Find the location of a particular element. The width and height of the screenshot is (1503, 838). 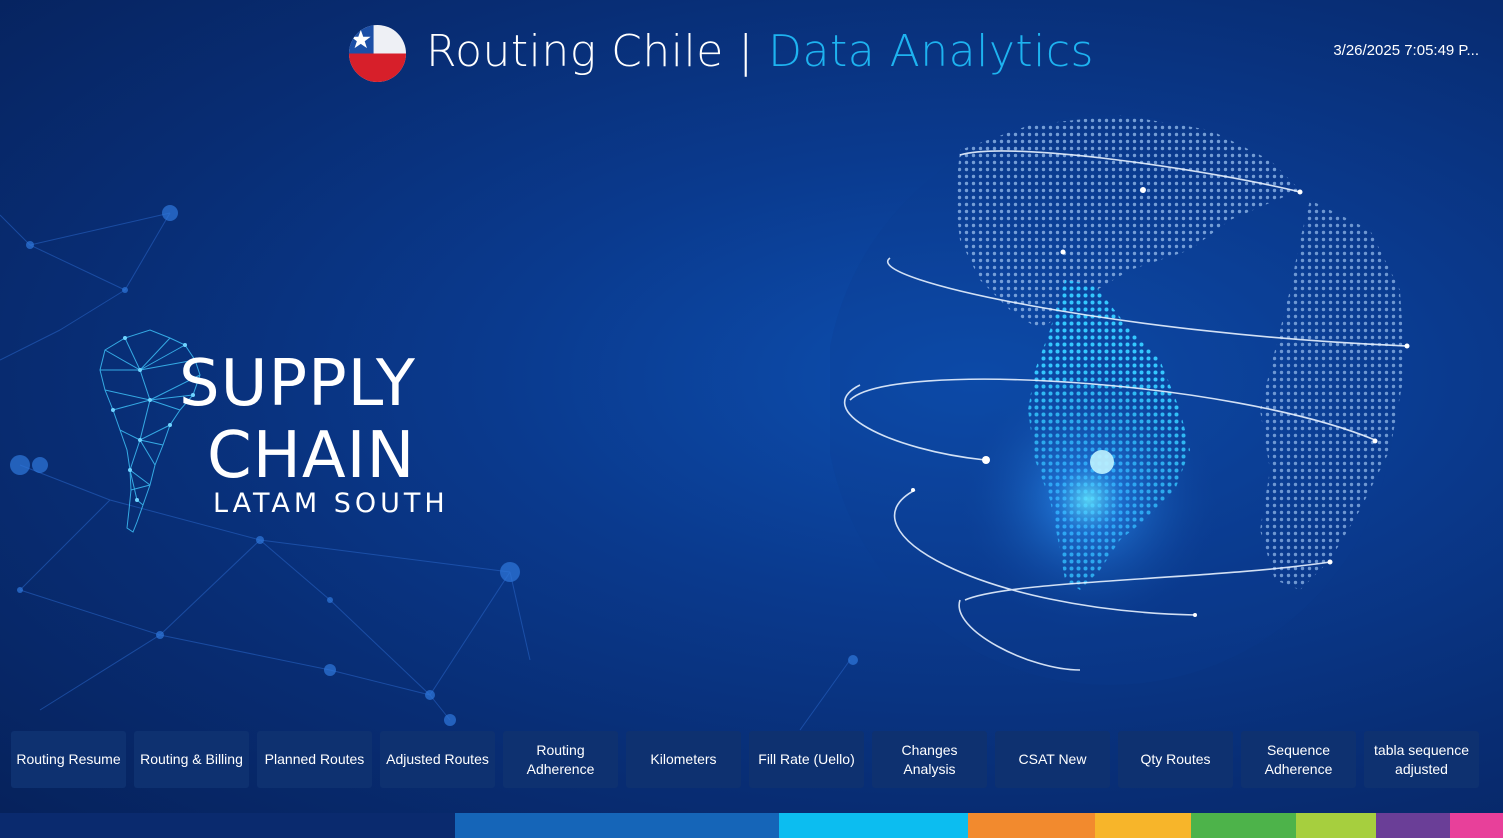

brand-line-supply: SUPPLY is located at coordinates (297, 384).